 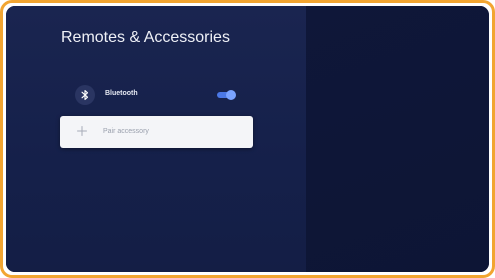 What do you see at coordinates (82, 131) in the screenshot?
I see `plus-icon` at bounding box center [82, 131].